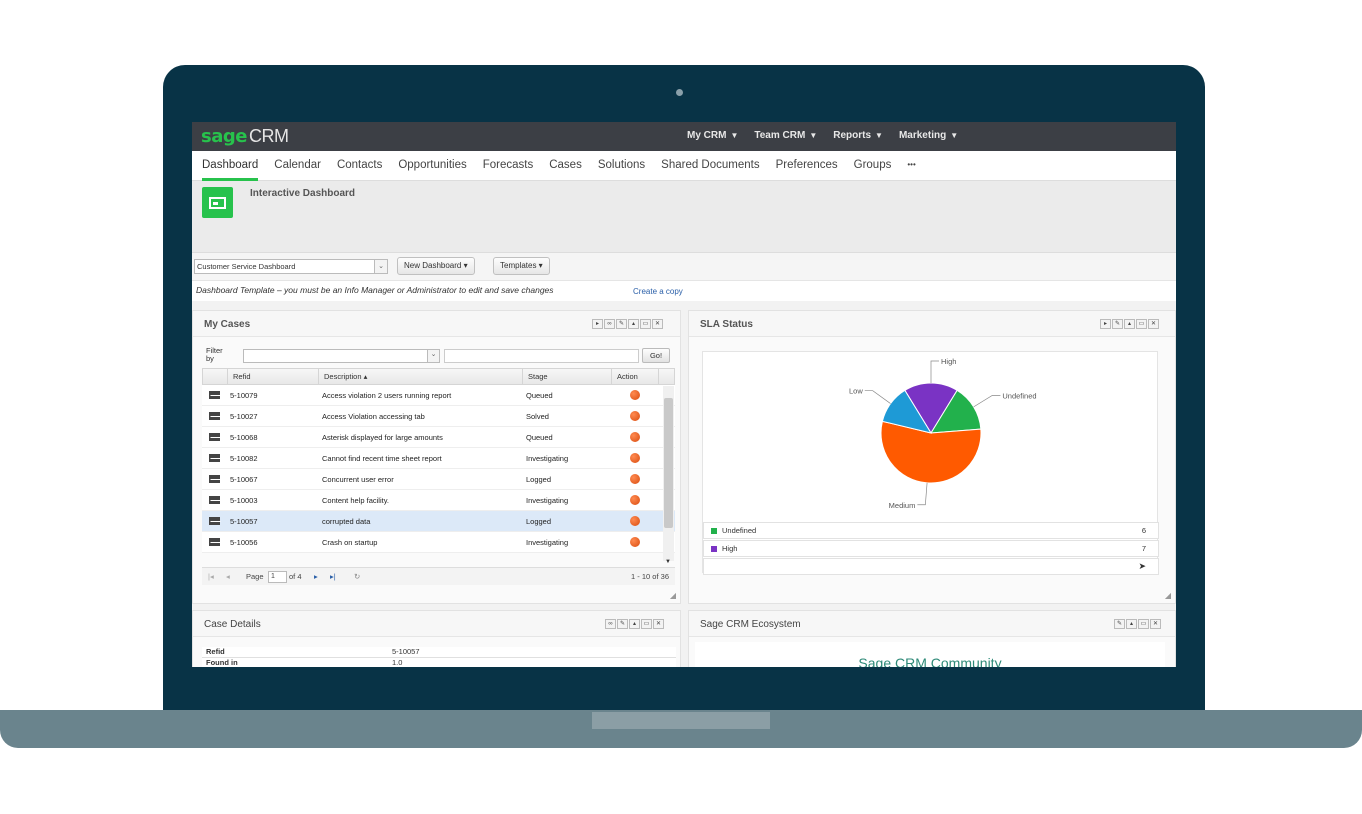  I want to click on last-page-icon: ▸|, so click(333, 576).